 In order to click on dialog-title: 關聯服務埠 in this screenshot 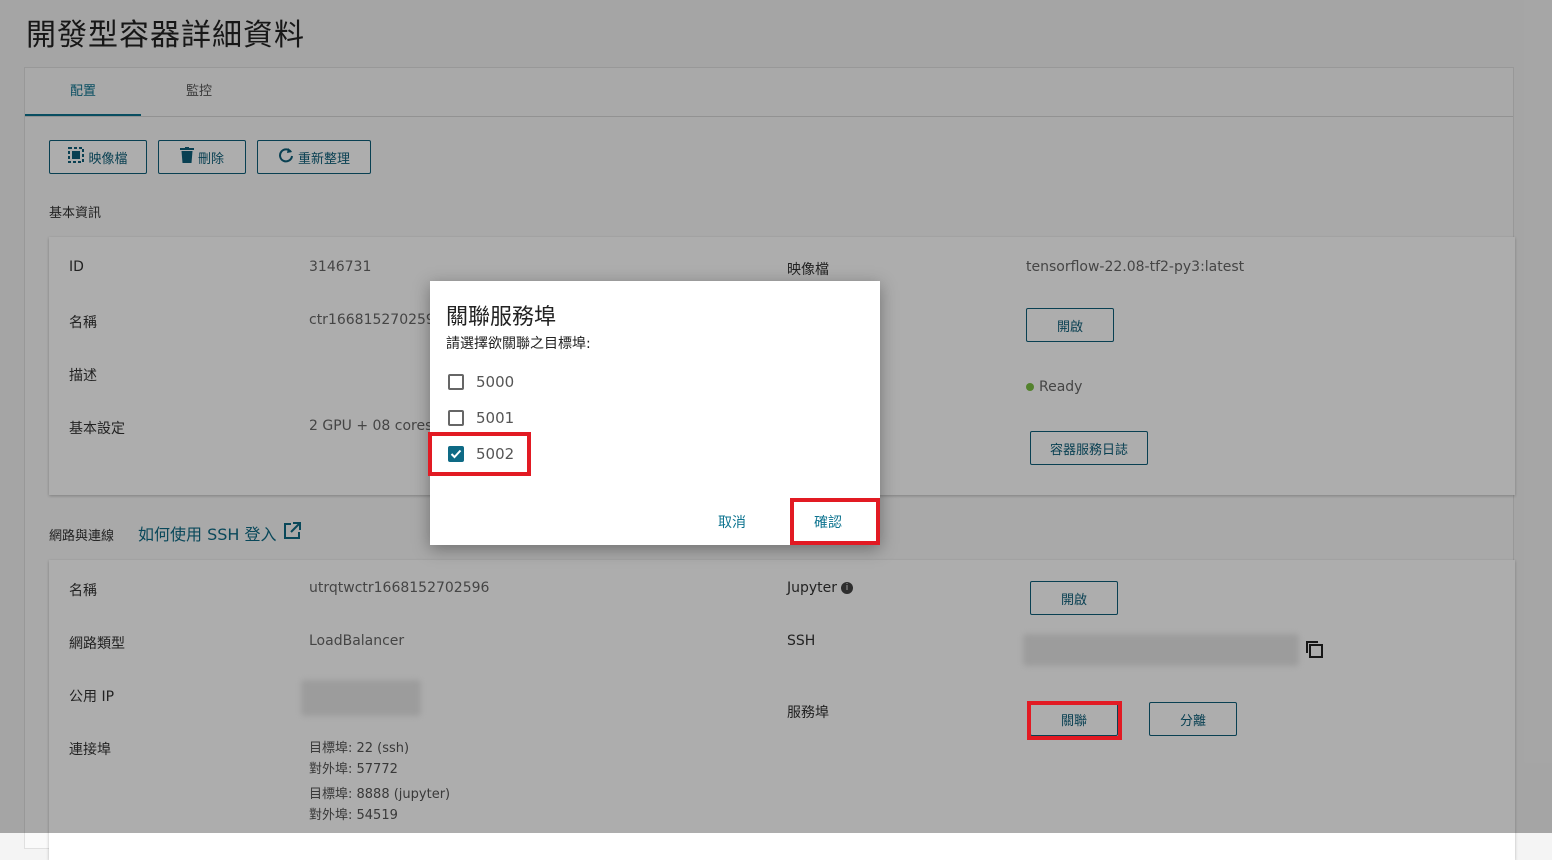, I will do `click(501, 317)`.